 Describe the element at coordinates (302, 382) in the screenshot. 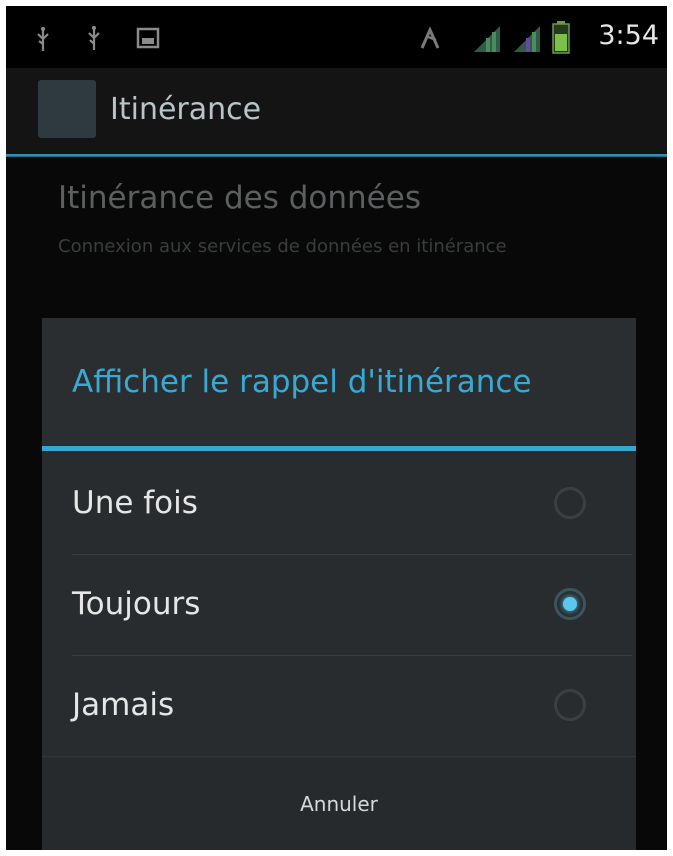

I see `dialog-title: Afficher le rappel d'itinérance` at that location.